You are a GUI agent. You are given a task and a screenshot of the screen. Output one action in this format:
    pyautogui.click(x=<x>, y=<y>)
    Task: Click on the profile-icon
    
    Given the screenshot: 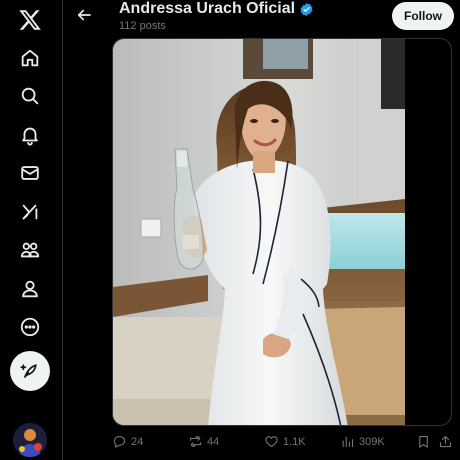 What is the action you would take?
    pyautogui.click(x=30, y=289)
    